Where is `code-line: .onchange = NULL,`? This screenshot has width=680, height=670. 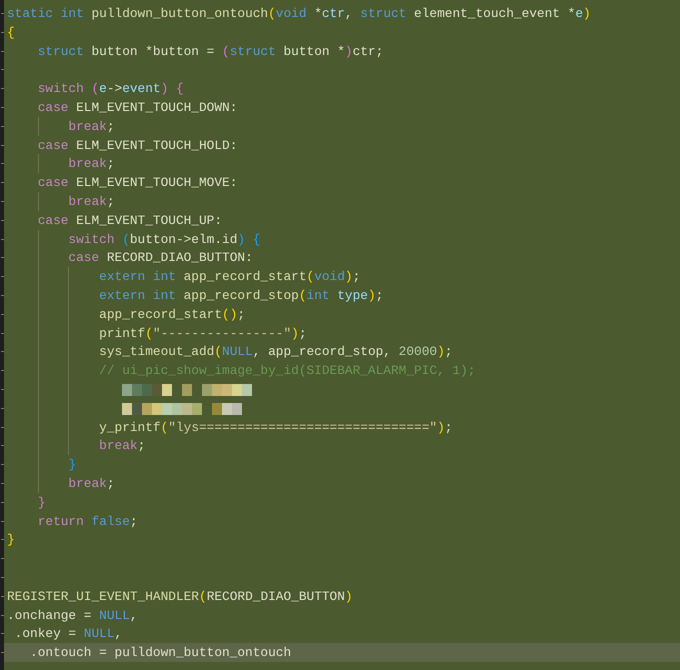 code-line: .onchange = NULL, is located at coordinates (72, 615).